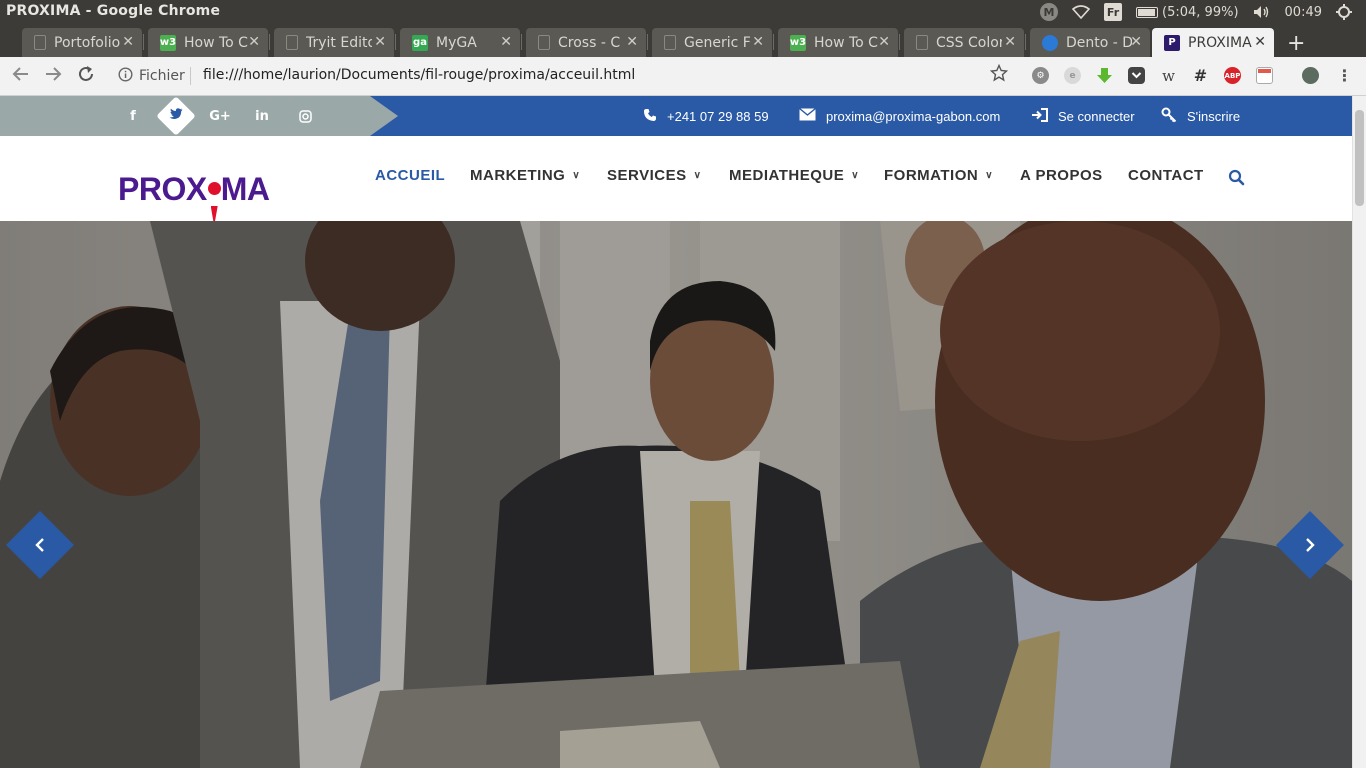 The width and height of the screenshot is (1366, 768). I want to click on clock: 00:49, so click(1303, 12).